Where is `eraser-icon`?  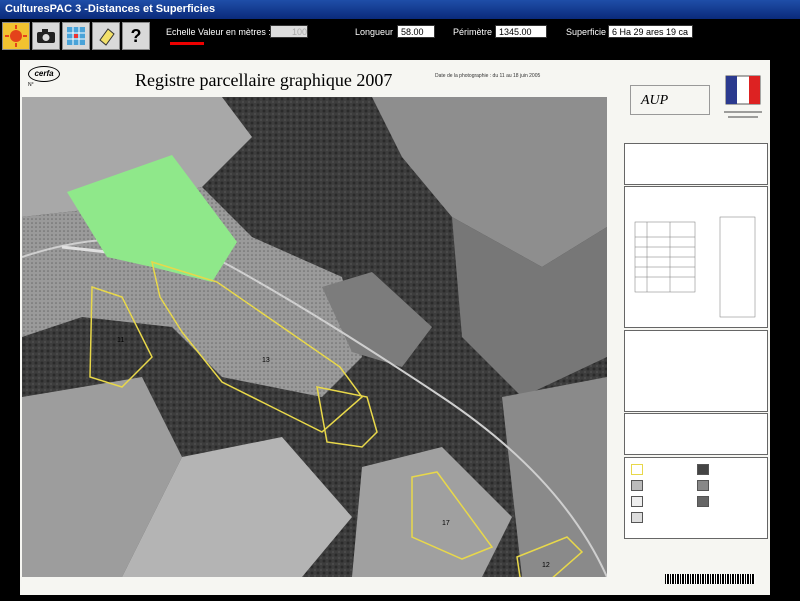
eraser-icon is located at coordinates (107, 37).